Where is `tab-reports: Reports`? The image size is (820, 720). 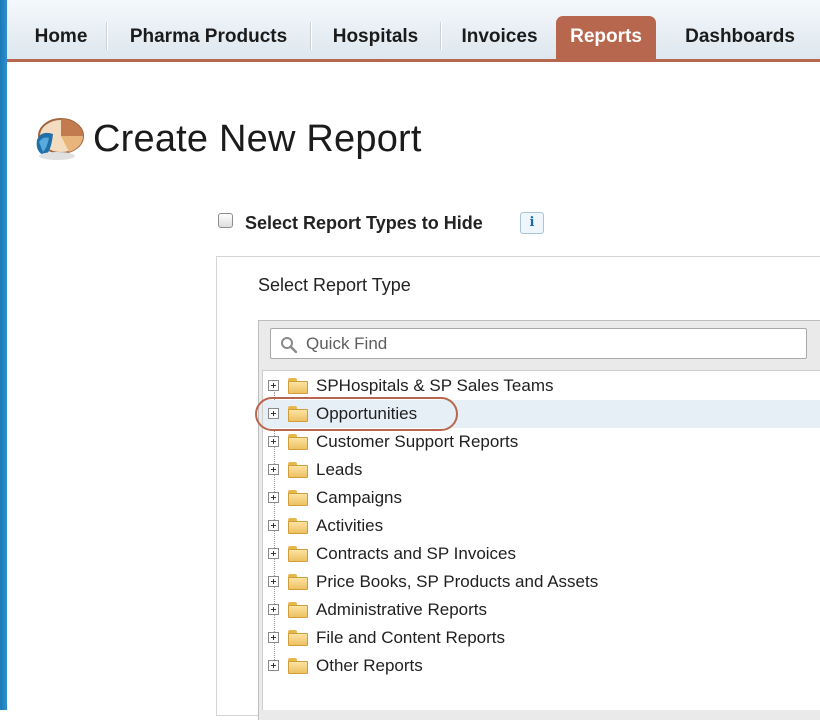
tab-reports: Reports is located at coordinates (606, 37).